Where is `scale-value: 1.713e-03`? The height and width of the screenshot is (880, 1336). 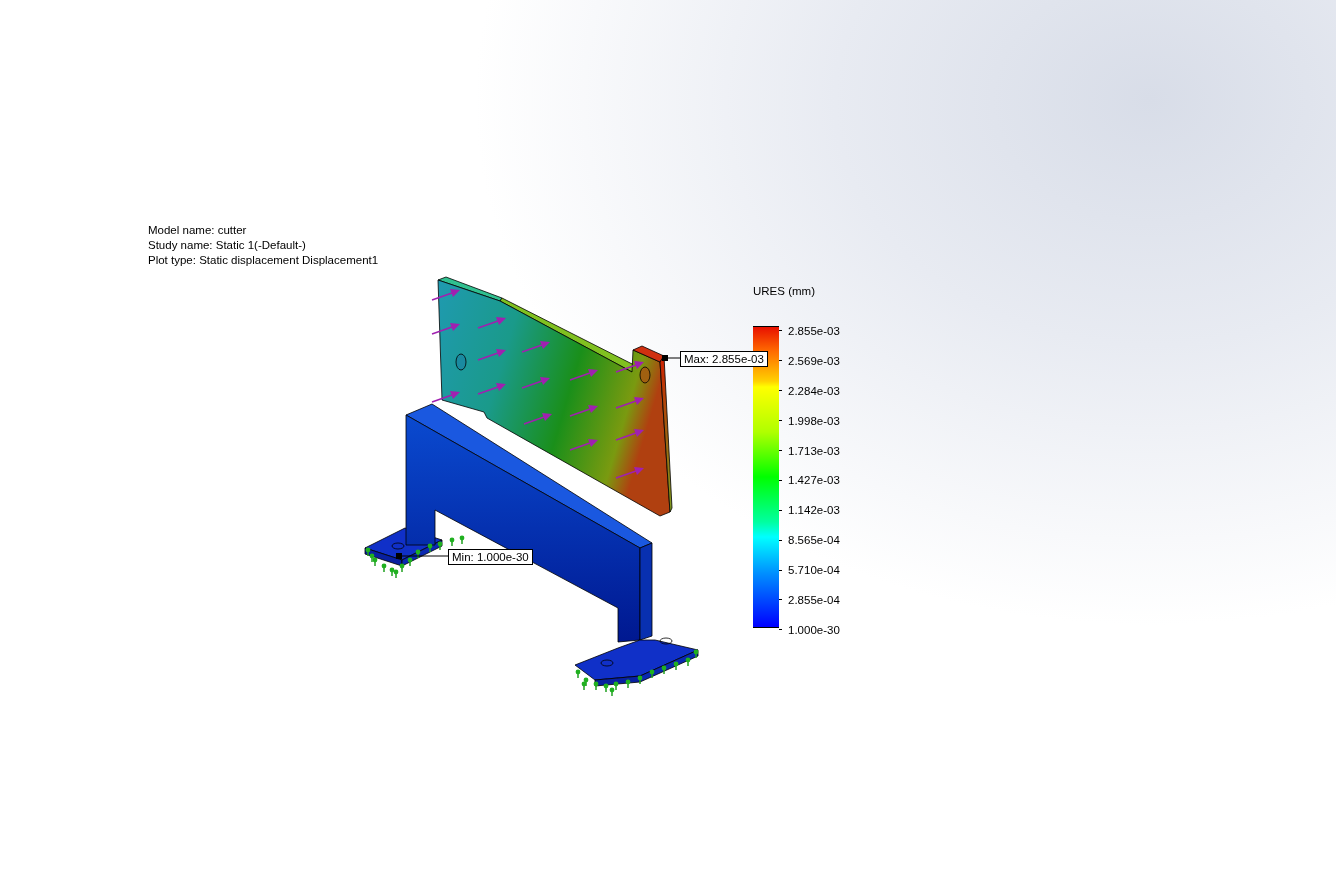 scale-value: 1.713e-03 is located at coordinates (814, 450).